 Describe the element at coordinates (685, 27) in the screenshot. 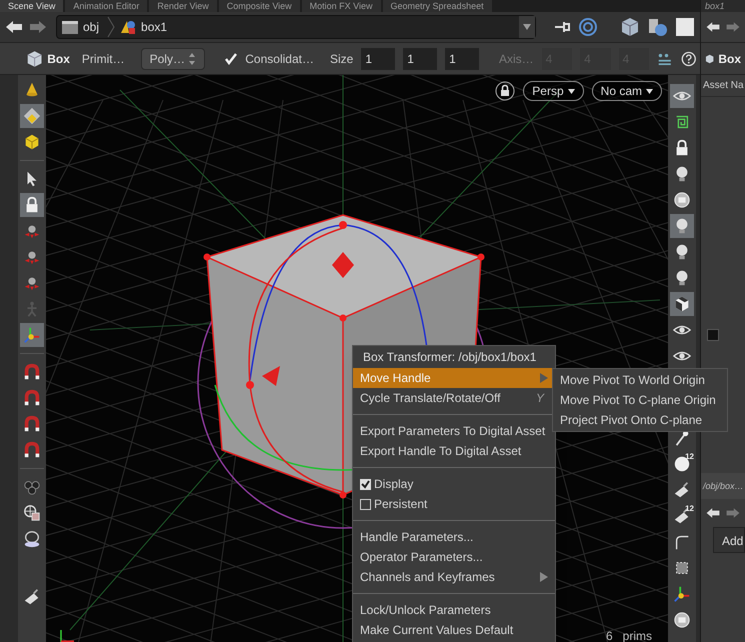

I see `square-icon` at that location.